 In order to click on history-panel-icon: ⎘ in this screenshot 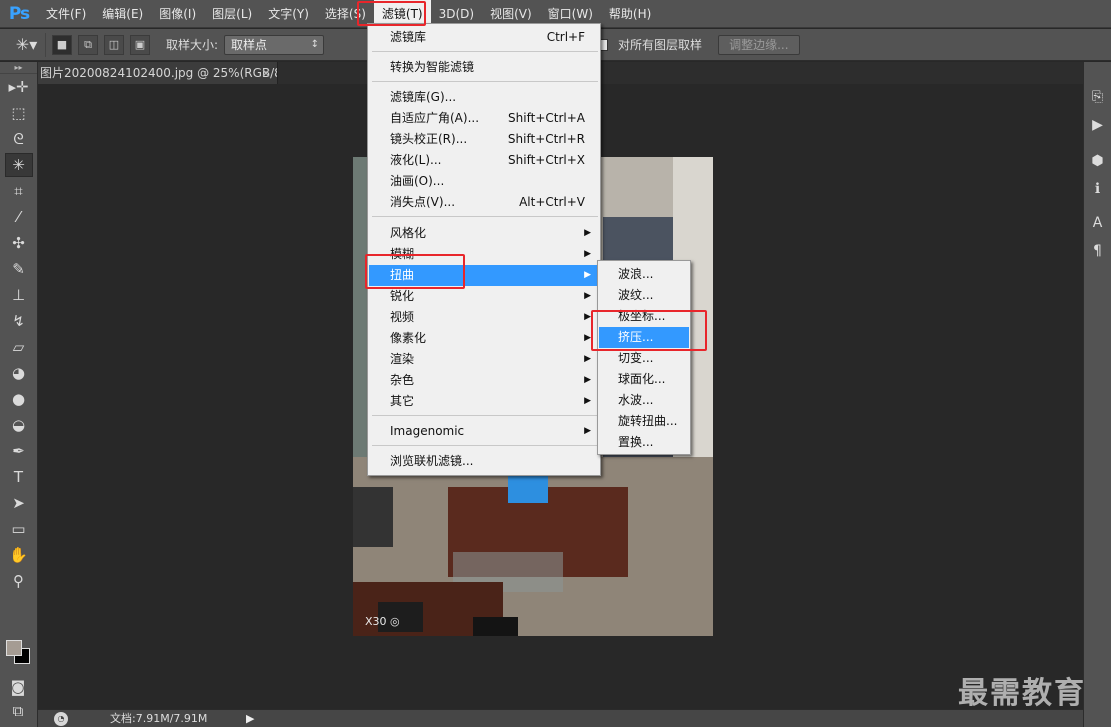, I will do `click(1098, 97)`.